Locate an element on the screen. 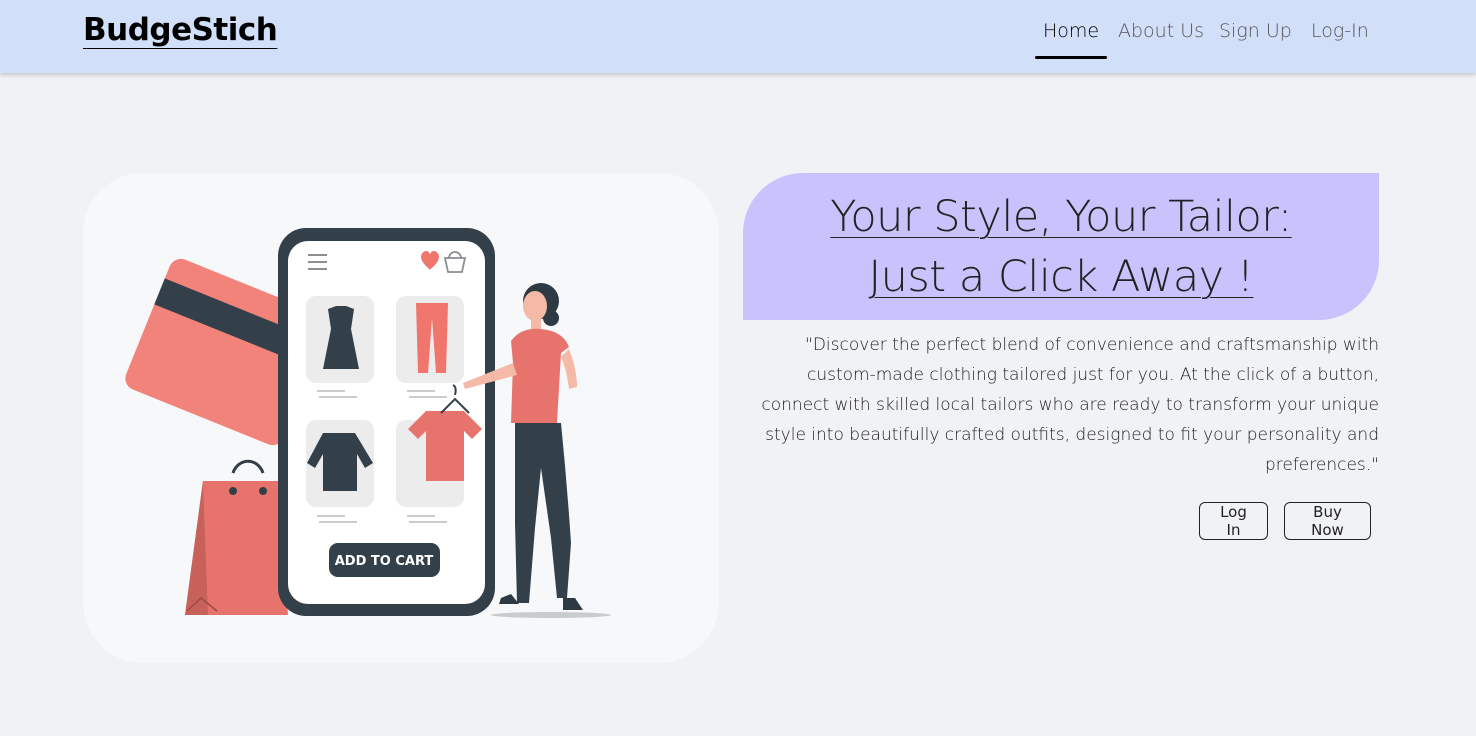  navbar: BudgeStich Home About Us Sign Up Log-In is located at coordinates (738, 36).